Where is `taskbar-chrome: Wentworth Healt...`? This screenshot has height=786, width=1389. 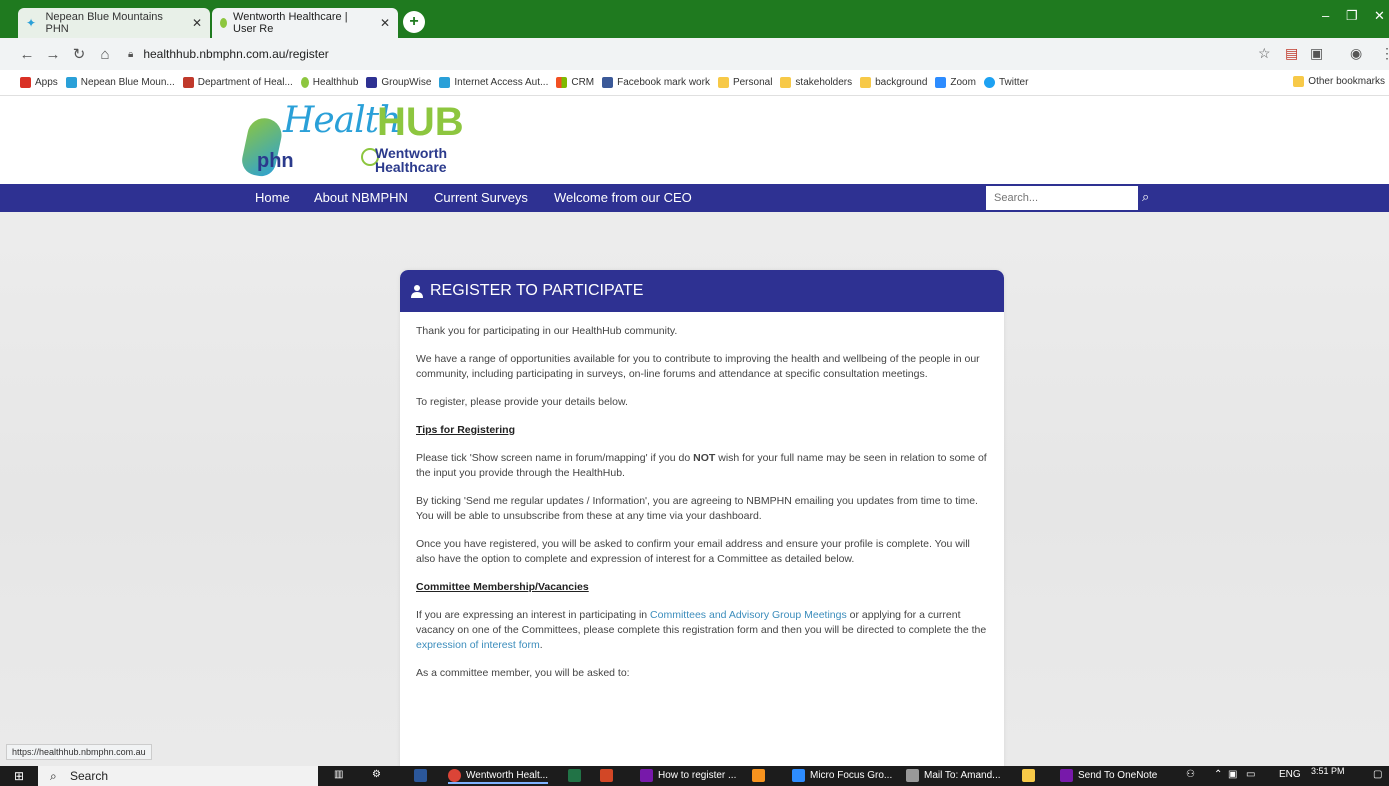
taskbar-chrome: Wentworth Healt... is located at coordinates (498, 776).